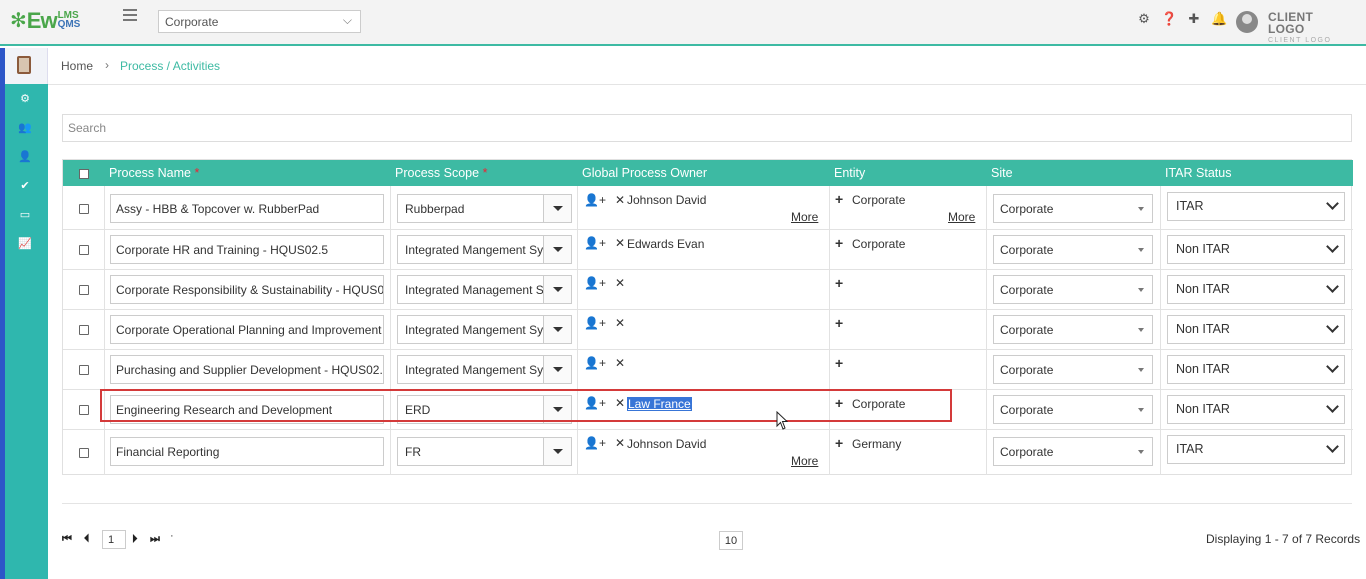 Image resolution: width=1366 pixels, height=579 pixels. What do you see at coordinates (25, 128) in the screenshot?
I see `users-icon: 👥` at bounding box center [25, 128].